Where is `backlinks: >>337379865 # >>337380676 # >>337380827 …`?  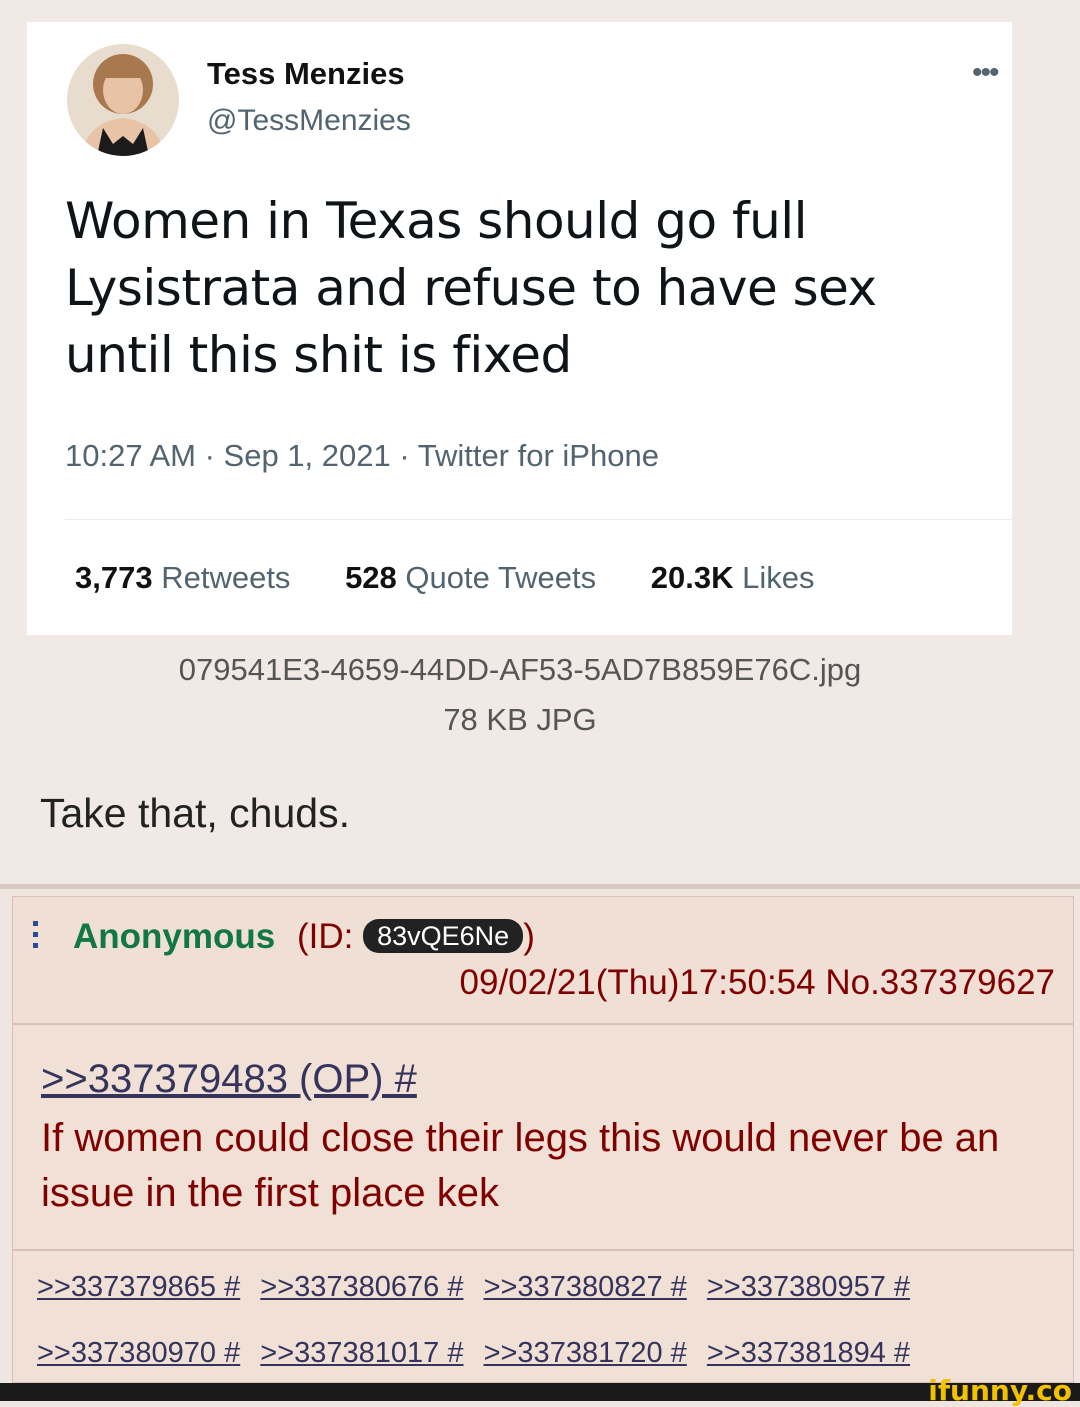 backlinks: >>337379865 # >>337380676 # >>337380827 … is located at coordinates (543, 1317).